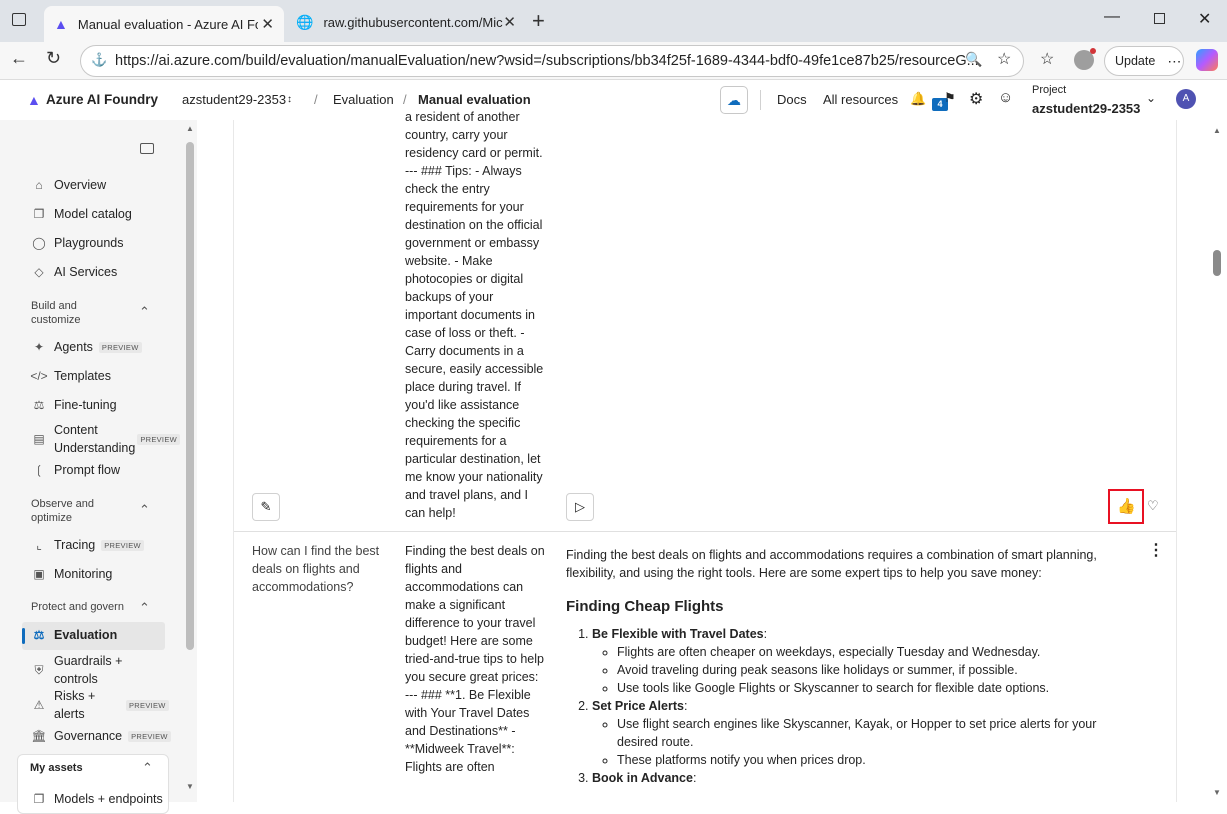  Describe the element at coordinates (1144, 61) in the screenshot. I see `update-button: Update ⋯` at that location.